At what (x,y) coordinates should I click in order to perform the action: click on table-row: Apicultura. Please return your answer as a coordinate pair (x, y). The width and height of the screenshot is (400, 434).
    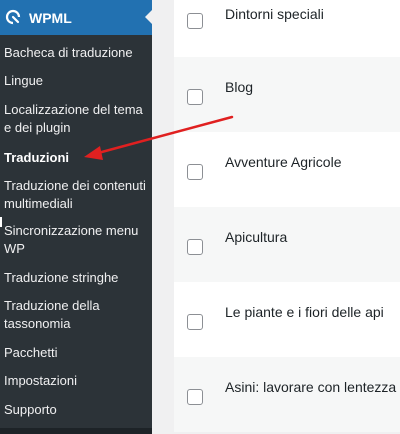
    Looking at the image, I should click on (287, 244).